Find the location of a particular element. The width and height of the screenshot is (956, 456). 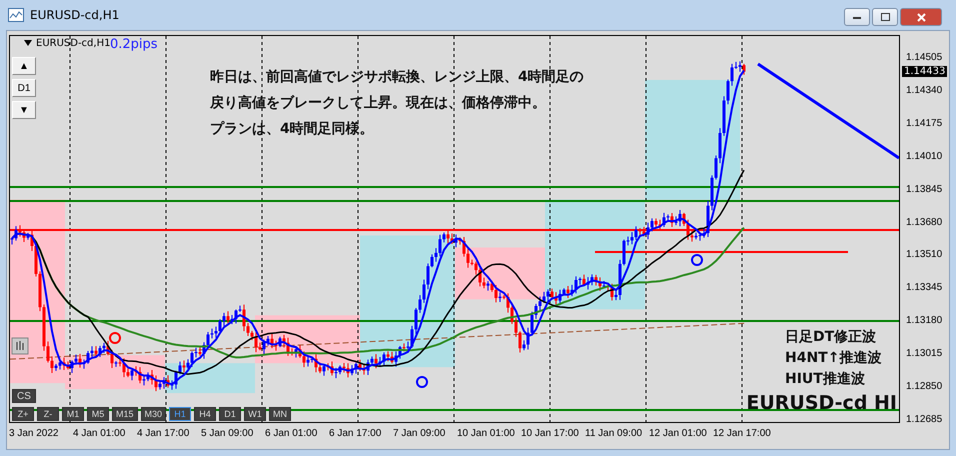

price-axis-label: 1.13845 is located at coordinates (924, 189).